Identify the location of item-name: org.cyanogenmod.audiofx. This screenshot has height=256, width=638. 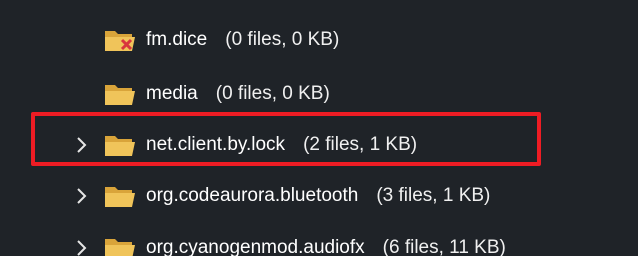
(255, 246).